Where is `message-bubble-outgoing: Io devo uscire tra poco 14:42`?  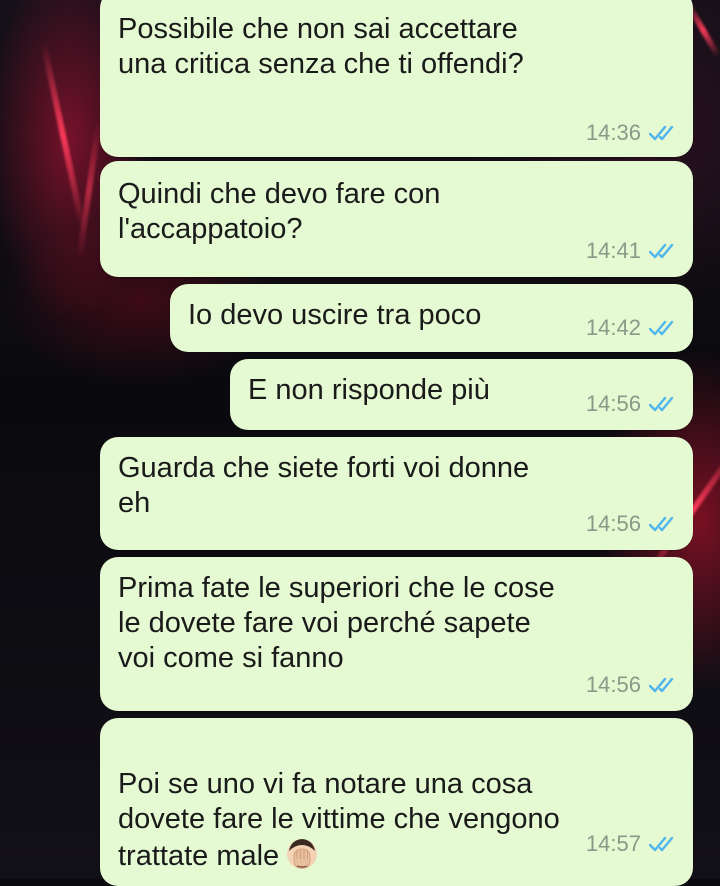
message-bubble-outgoing: Io devo uscire tra poco 14:42 is located at coordinates (431, 318).